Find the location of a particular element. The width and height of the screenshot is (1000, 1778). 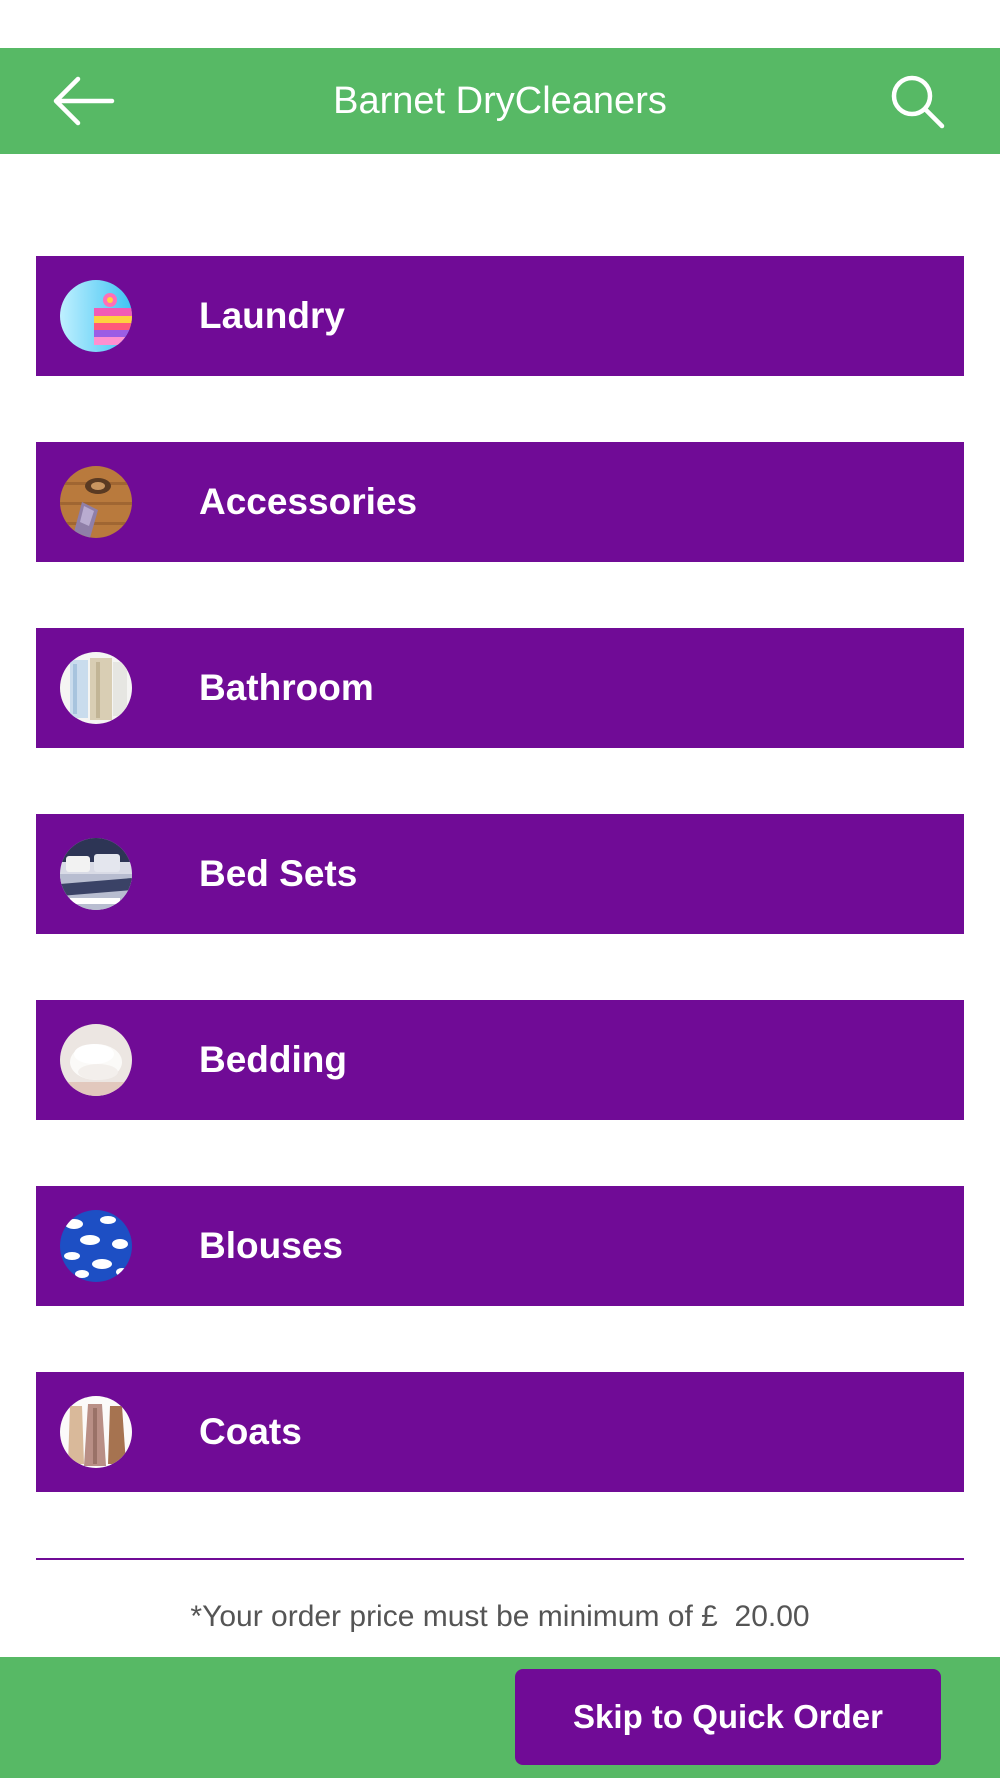

page-title: Barnet DryCleaners is located at coordinates (500, 101).